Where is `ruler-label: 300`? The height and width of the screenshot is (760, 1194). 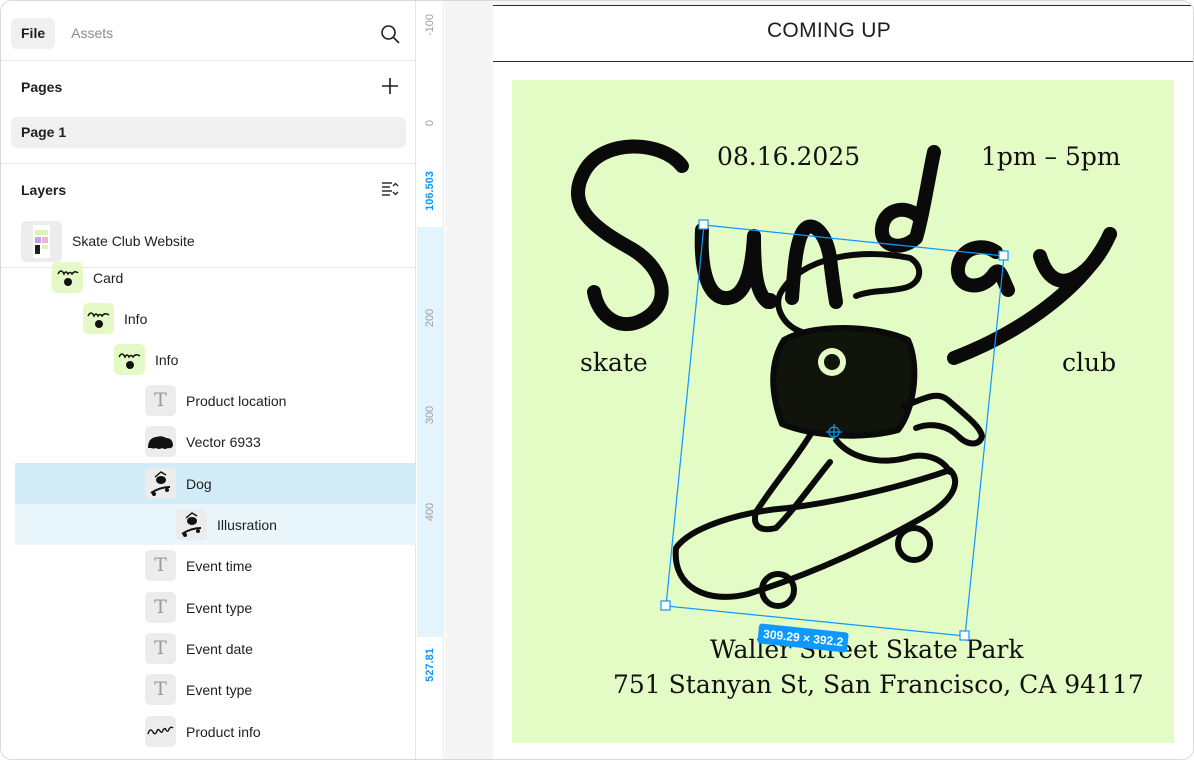
ruler-label: 300 is located at coordinates (430, 415).